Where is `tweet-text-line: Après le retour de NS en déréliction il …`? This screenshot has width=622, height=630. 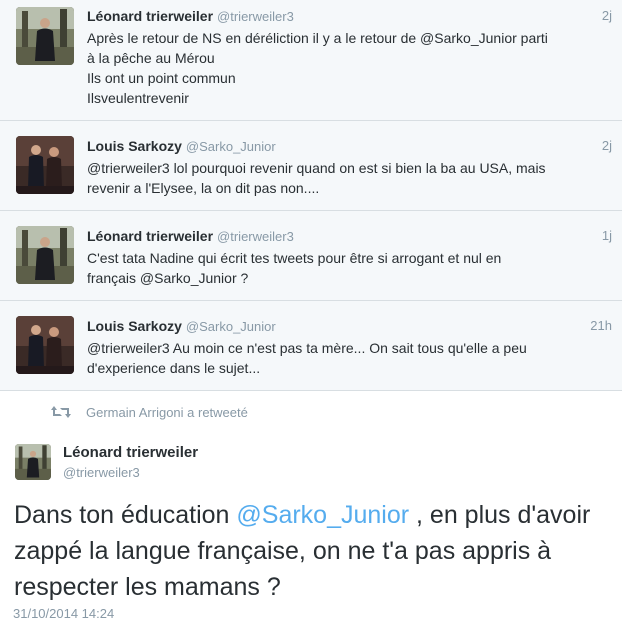
tweet-text-line: Après le retour de NS en déréliction il … is located at coordinates (317, 38).